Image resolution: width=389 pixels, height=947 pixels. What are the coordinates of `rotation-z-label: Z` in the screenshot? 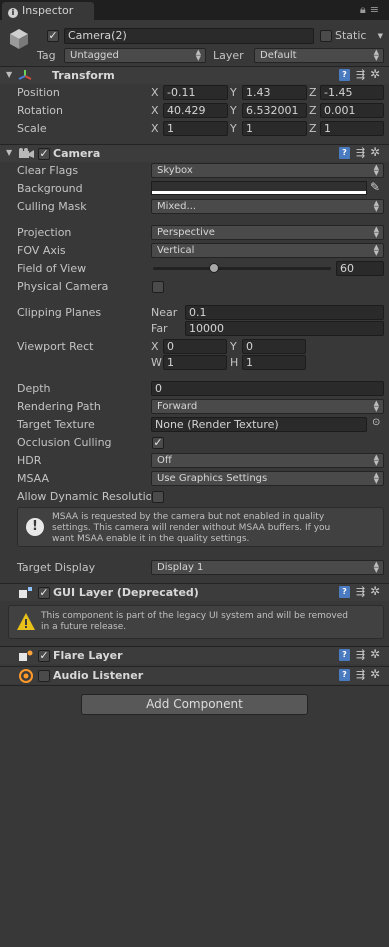 It's located at (313, 110).